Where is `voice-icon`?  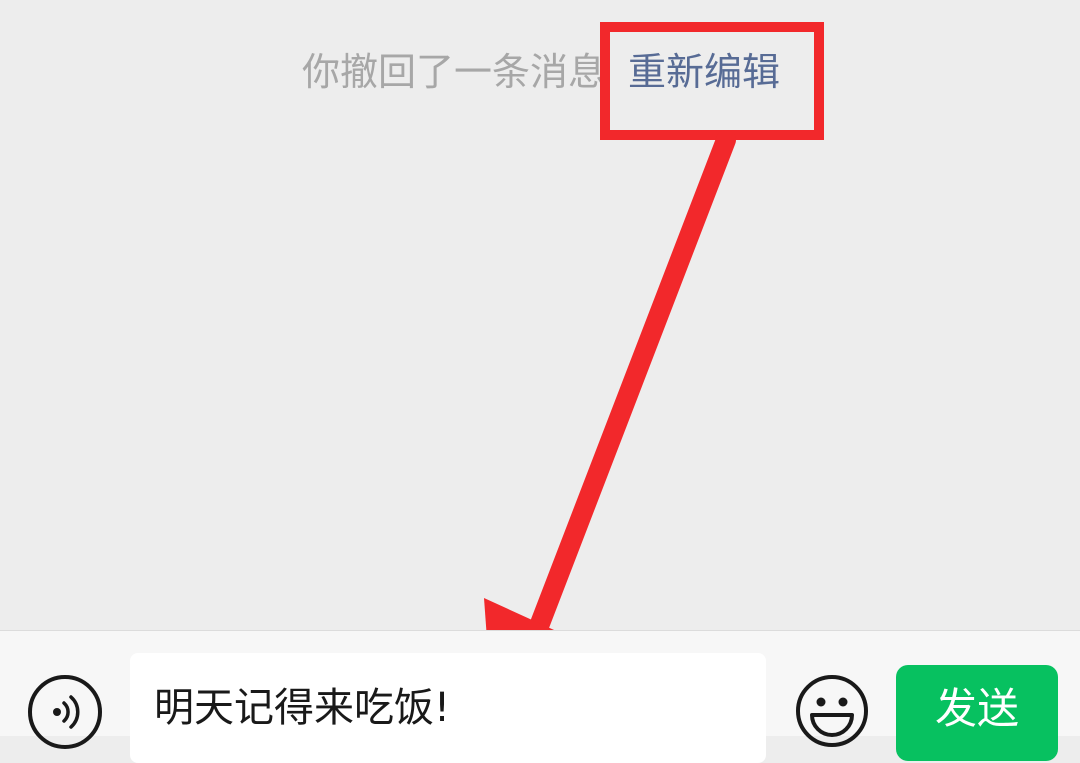
voice-icon is located at coordinates (66, 712).